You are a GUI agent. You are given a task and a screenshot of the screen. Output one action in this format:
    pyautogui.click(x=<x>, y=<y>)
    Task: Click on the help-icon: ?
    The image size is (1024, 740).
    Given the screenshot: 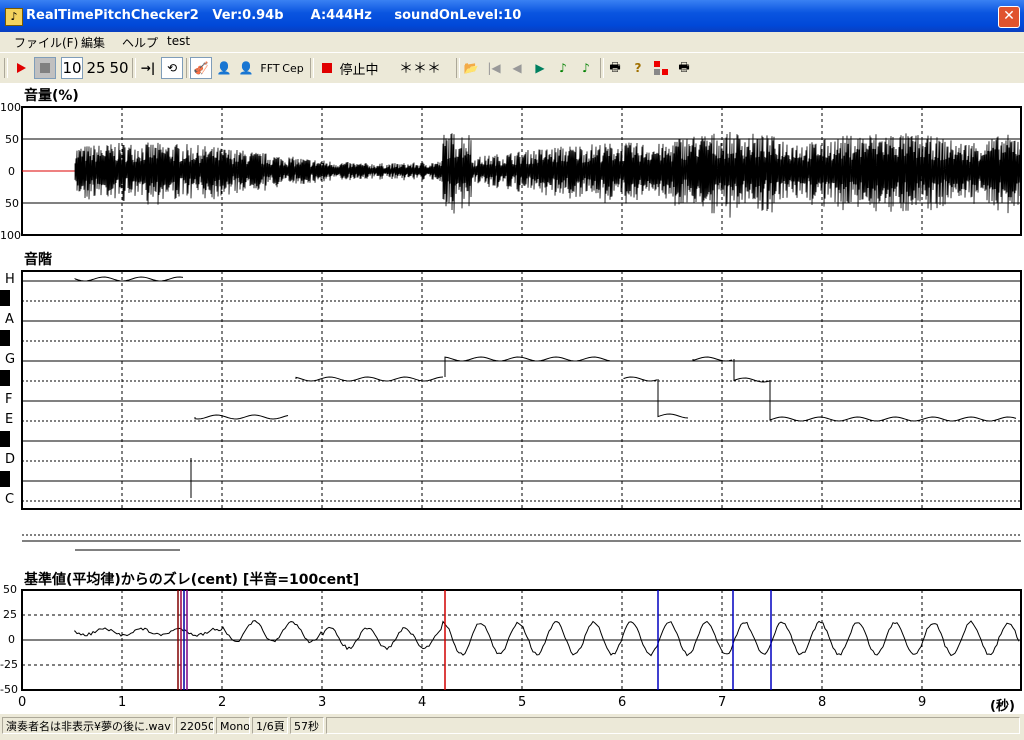 What is the action you would take?
    pyautogui.click(x=638, y=68)
    